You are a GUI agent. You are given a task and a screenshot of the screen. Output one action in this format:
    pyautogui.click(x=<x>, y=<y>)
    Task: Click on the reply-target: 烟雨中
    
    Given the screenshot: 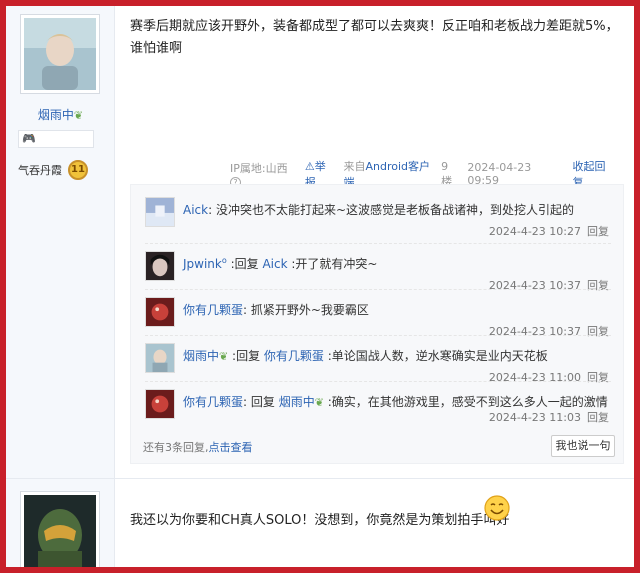 What is the action you would take?
    pyautogui.click(x=297, y=402)
    